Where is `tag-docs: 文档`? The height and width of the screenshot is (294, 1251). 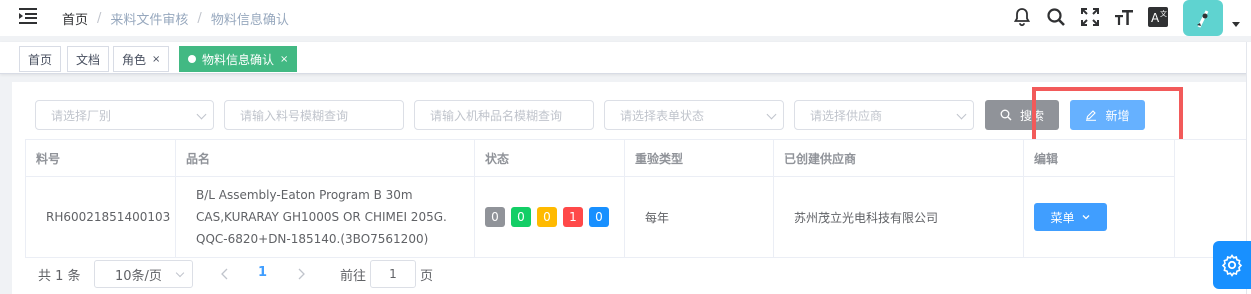 tag-docs: 文档 is located at coordinates (88, 59).